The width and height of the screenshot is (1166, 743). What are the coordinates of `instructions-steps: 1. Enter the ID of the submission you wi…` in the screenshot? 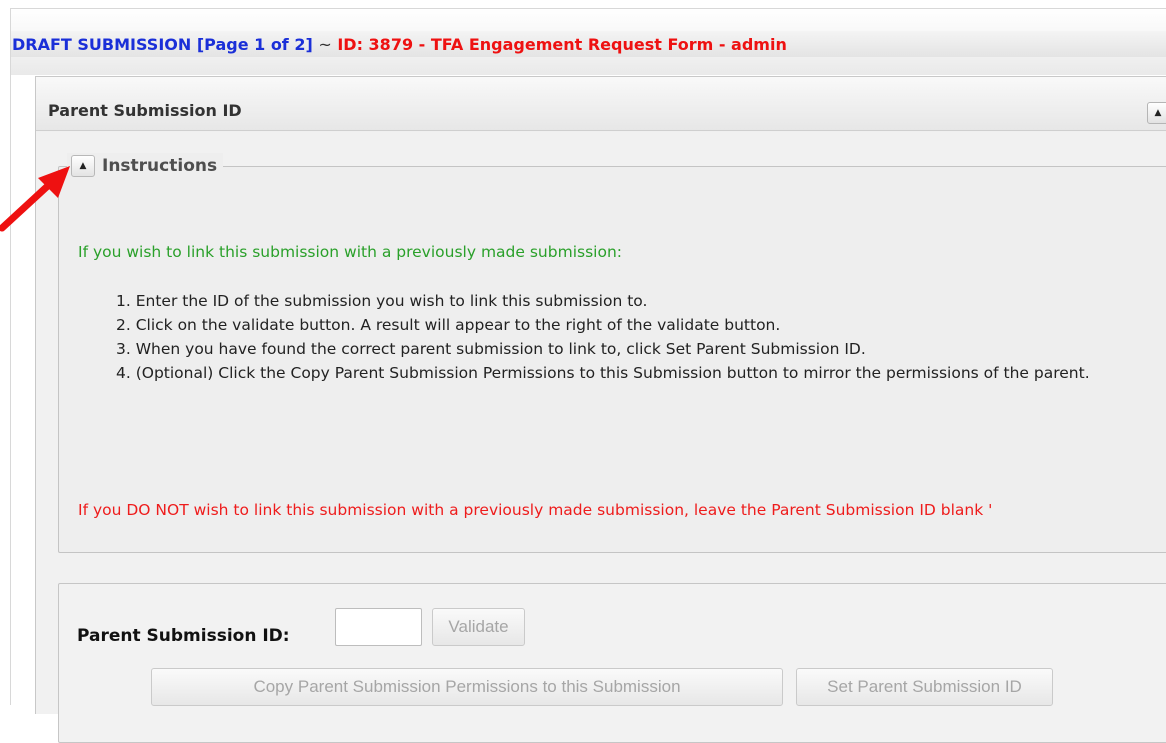 It's located at (631, 337).